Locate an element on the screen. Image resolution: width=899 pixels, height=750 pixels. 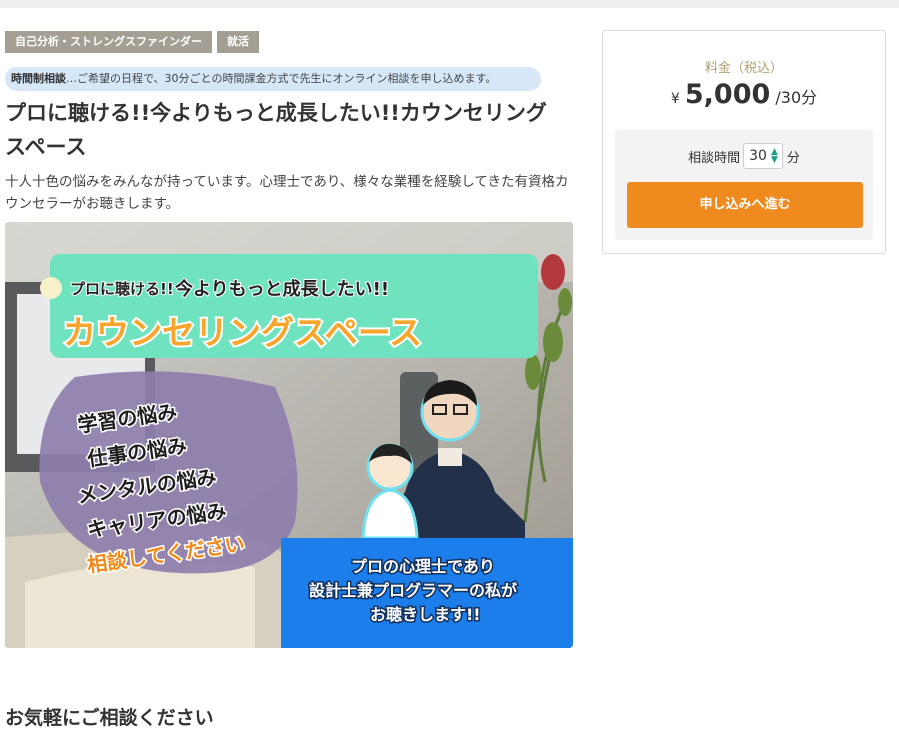
hero-intro-line-2: 設計士兼プログラマーの私が is located at coordinates (413, 590).